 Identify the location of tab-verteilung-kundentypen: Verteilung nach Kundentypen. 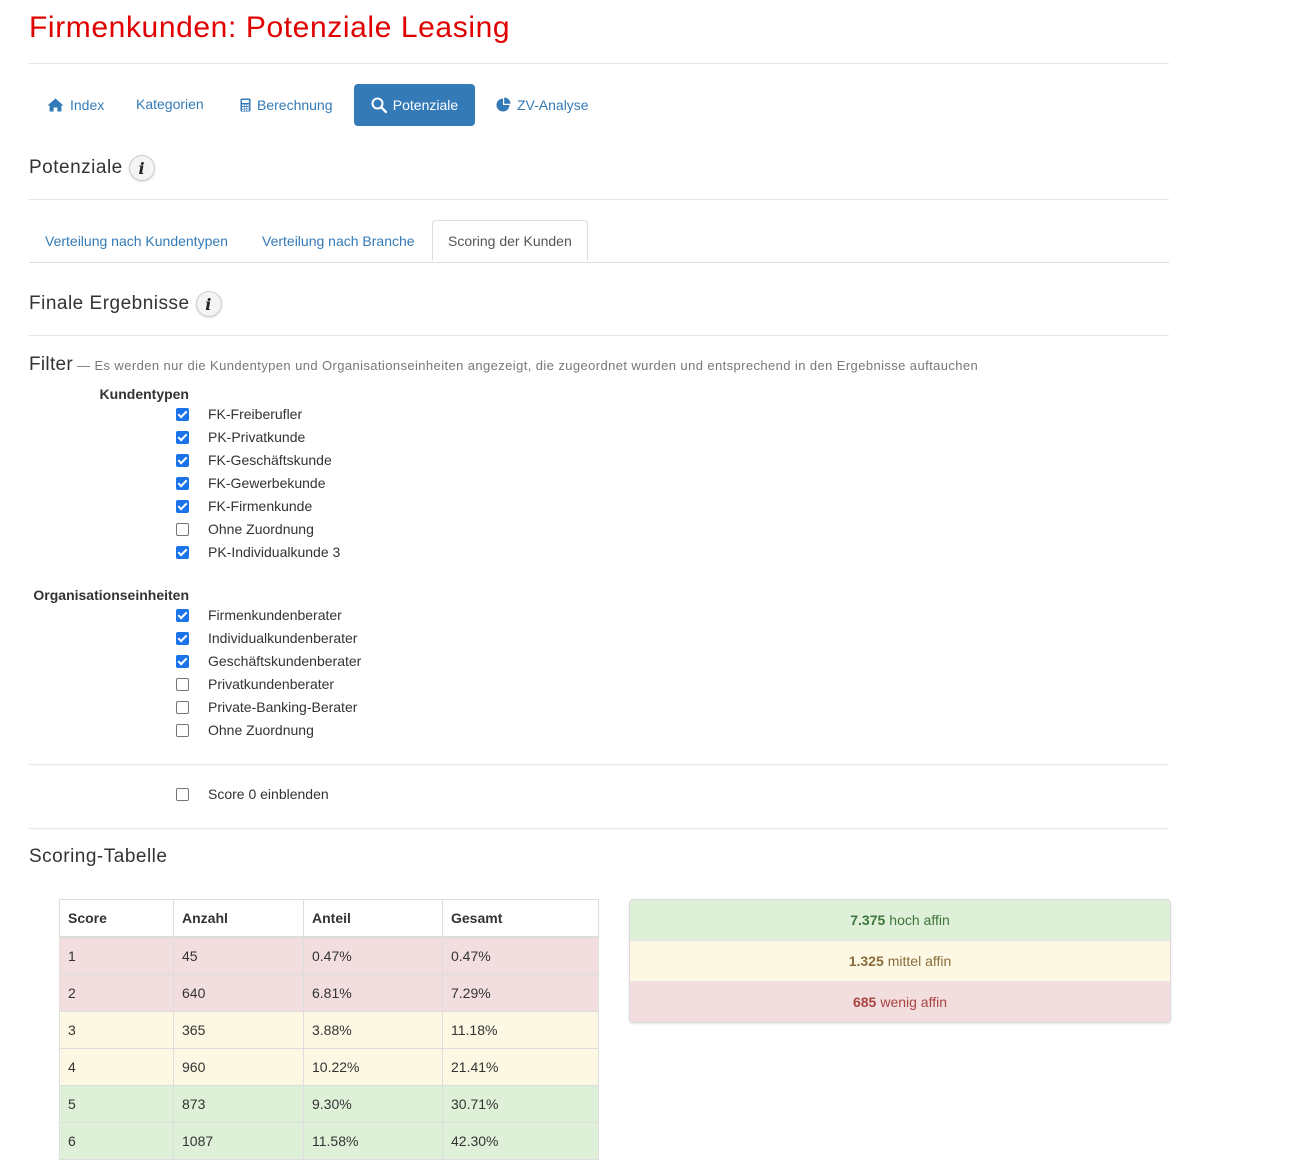
(136, 240).